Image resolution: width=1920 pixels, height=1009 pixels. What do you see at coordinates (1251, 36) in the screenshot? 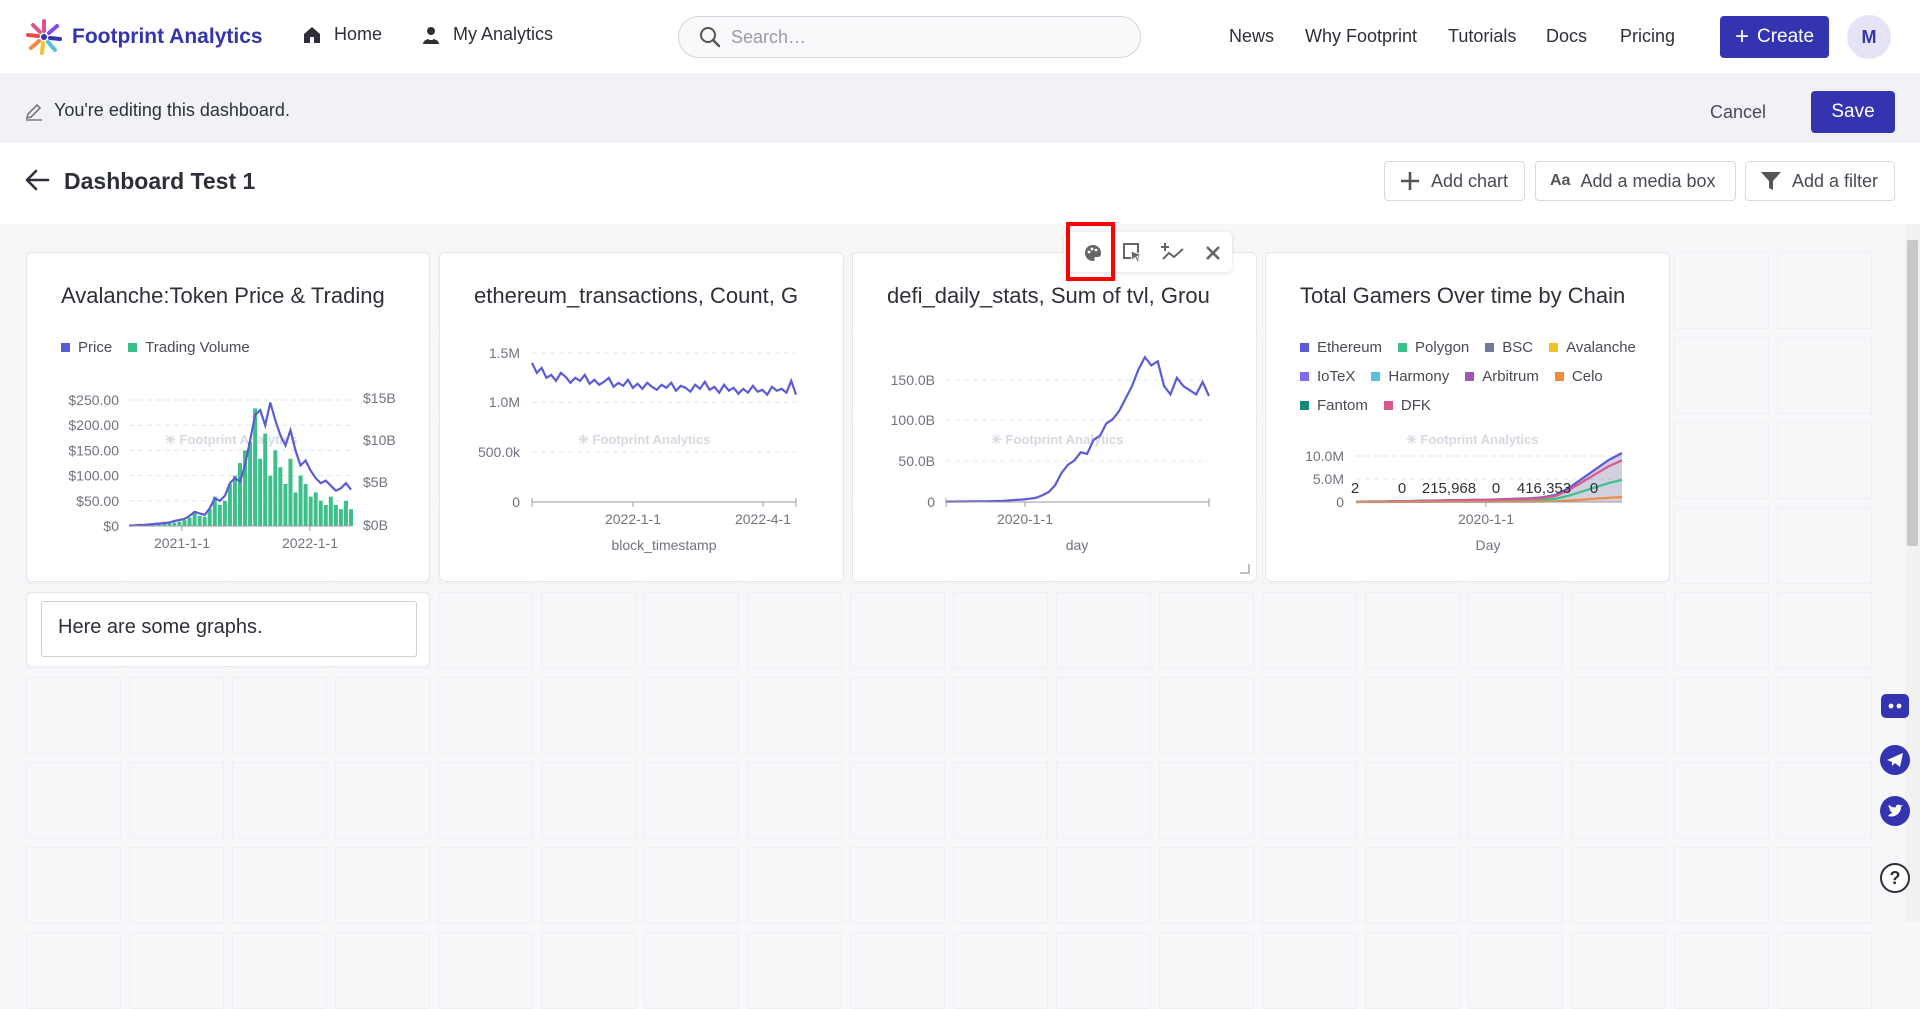
I see `nav-news: News` at bounding box center [1251, 36].